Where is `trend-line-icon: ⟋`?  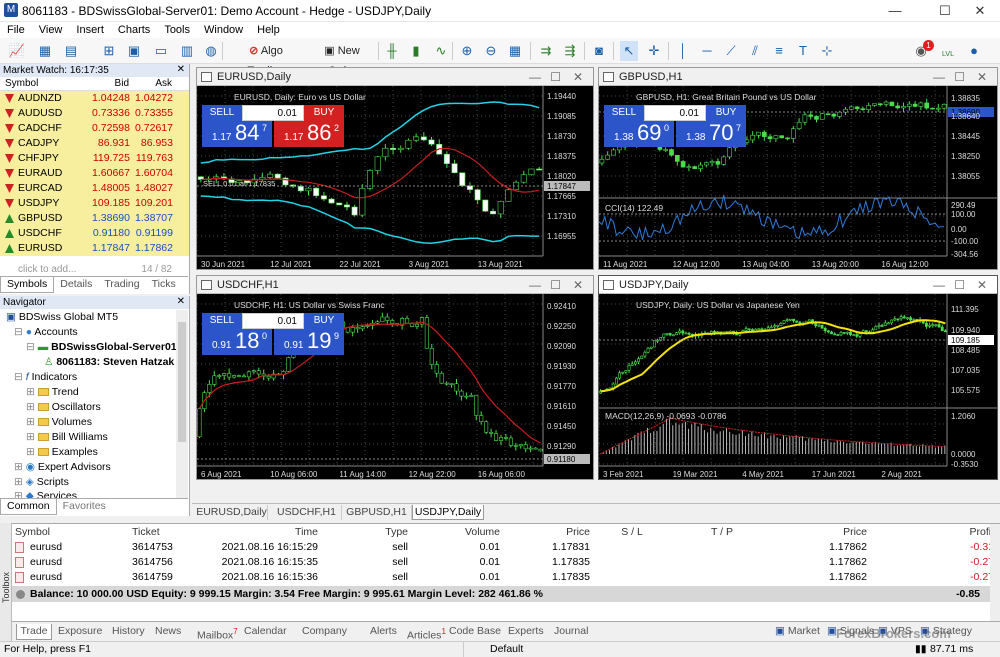 trend-line-icon: ⟋ is located at coordinates (731, 51).